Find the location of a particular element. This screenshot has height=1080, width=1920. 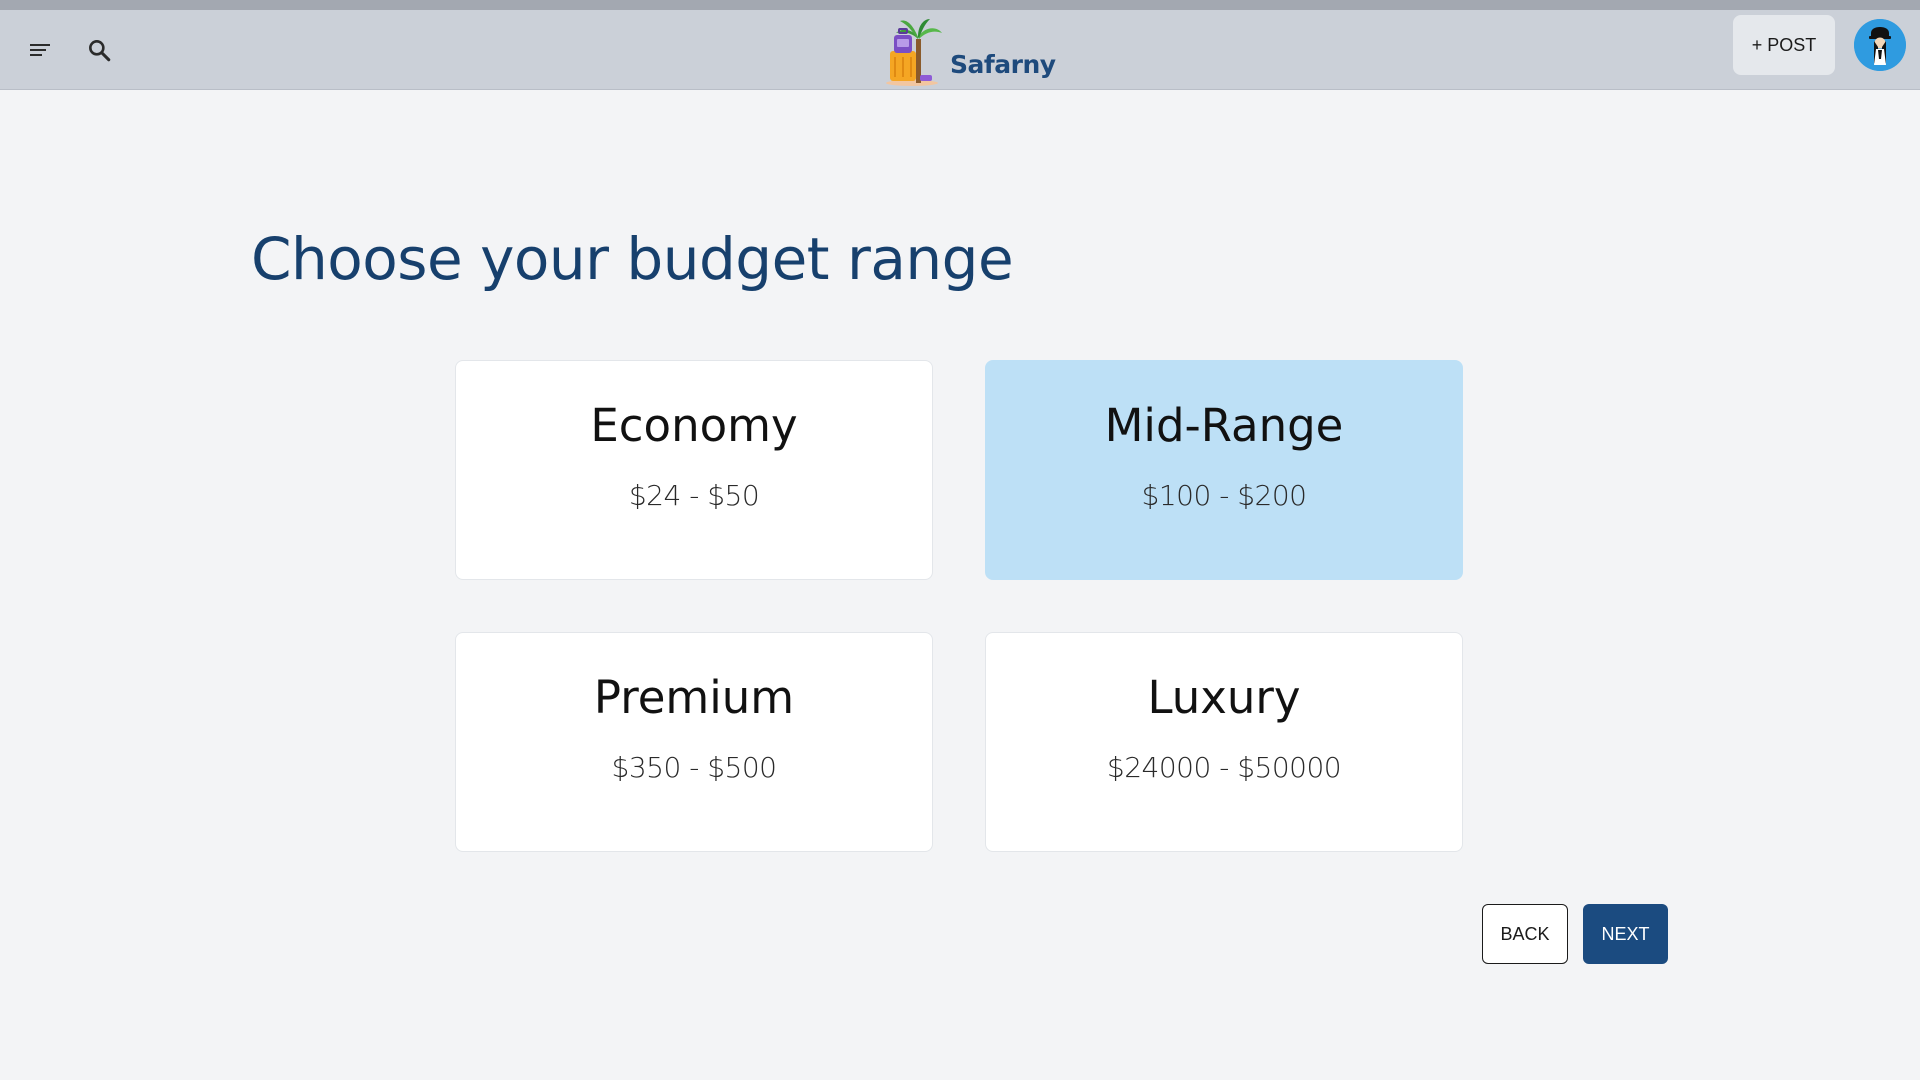

brand-logo: Safarny is located at coordinates (969, 49).